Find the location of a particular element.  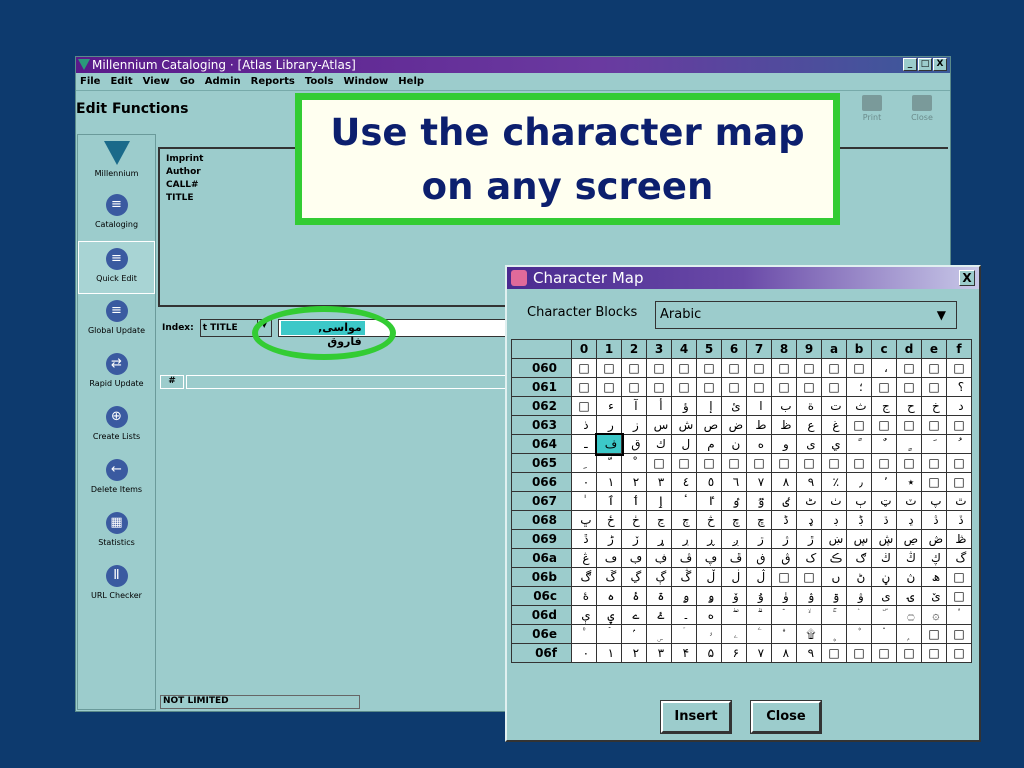

character-cell: ۉ is located at coordinates (809, 596).